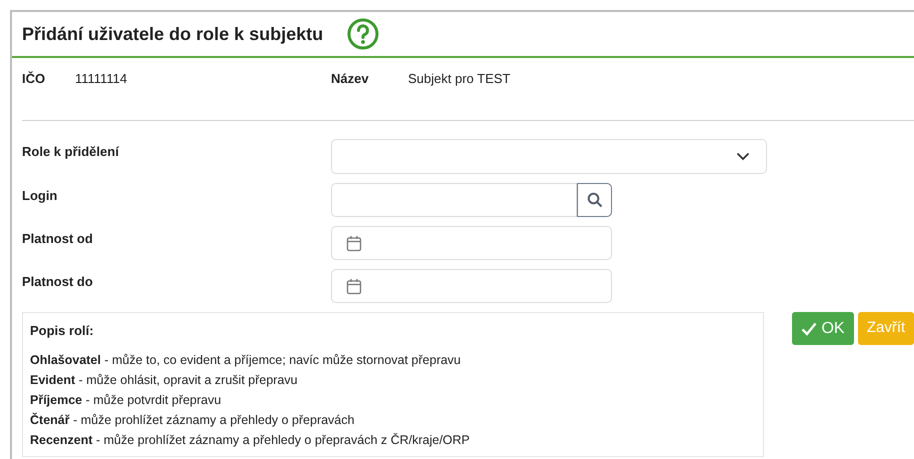  Describe the element at coordinates (58, 239) in the screenshot. I see `field-label: Platnost od` at that location.